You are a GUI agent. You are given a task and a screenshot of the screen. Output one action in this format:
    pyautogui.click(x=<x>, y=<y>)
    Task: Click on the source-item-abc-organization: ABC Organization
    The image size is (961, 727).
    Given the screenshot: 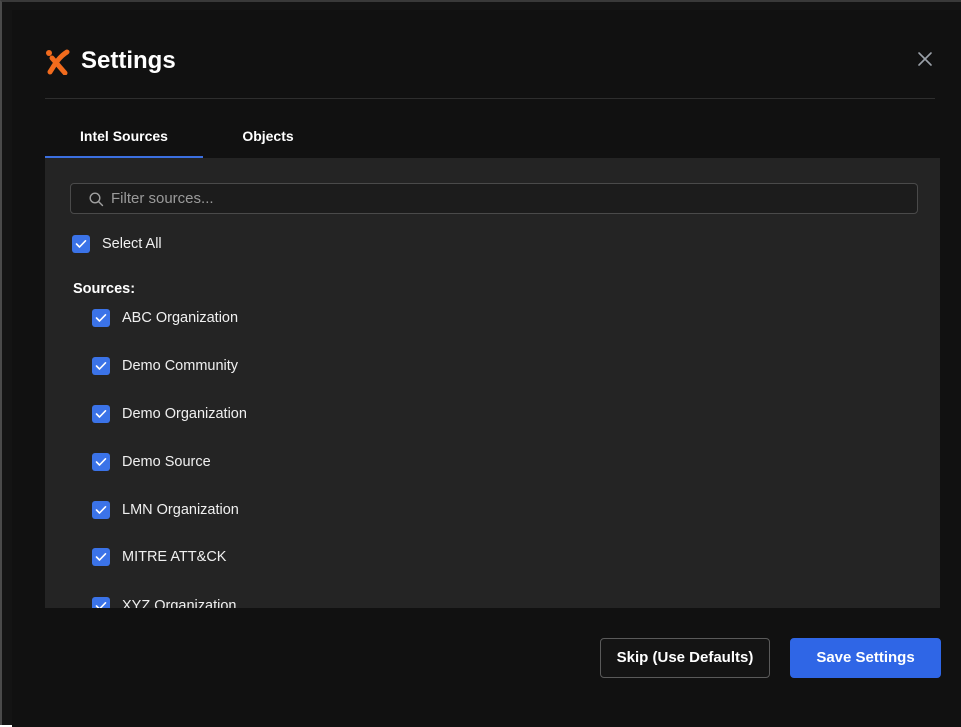 What is the action you would take?
    pyautogui.click(x=165, y=318)
    